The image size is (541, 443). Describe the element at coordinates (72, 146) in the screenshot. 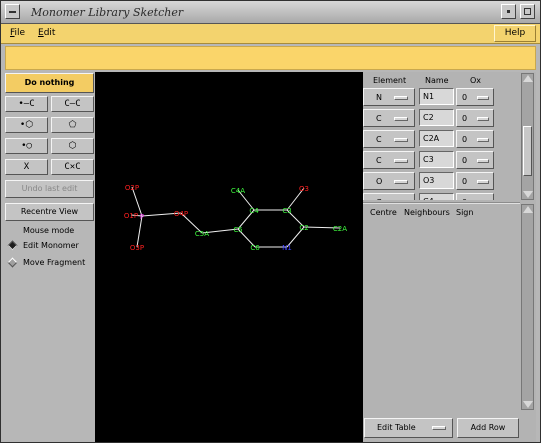

I see `add-ring-alt-tool: ⬡` at that location.